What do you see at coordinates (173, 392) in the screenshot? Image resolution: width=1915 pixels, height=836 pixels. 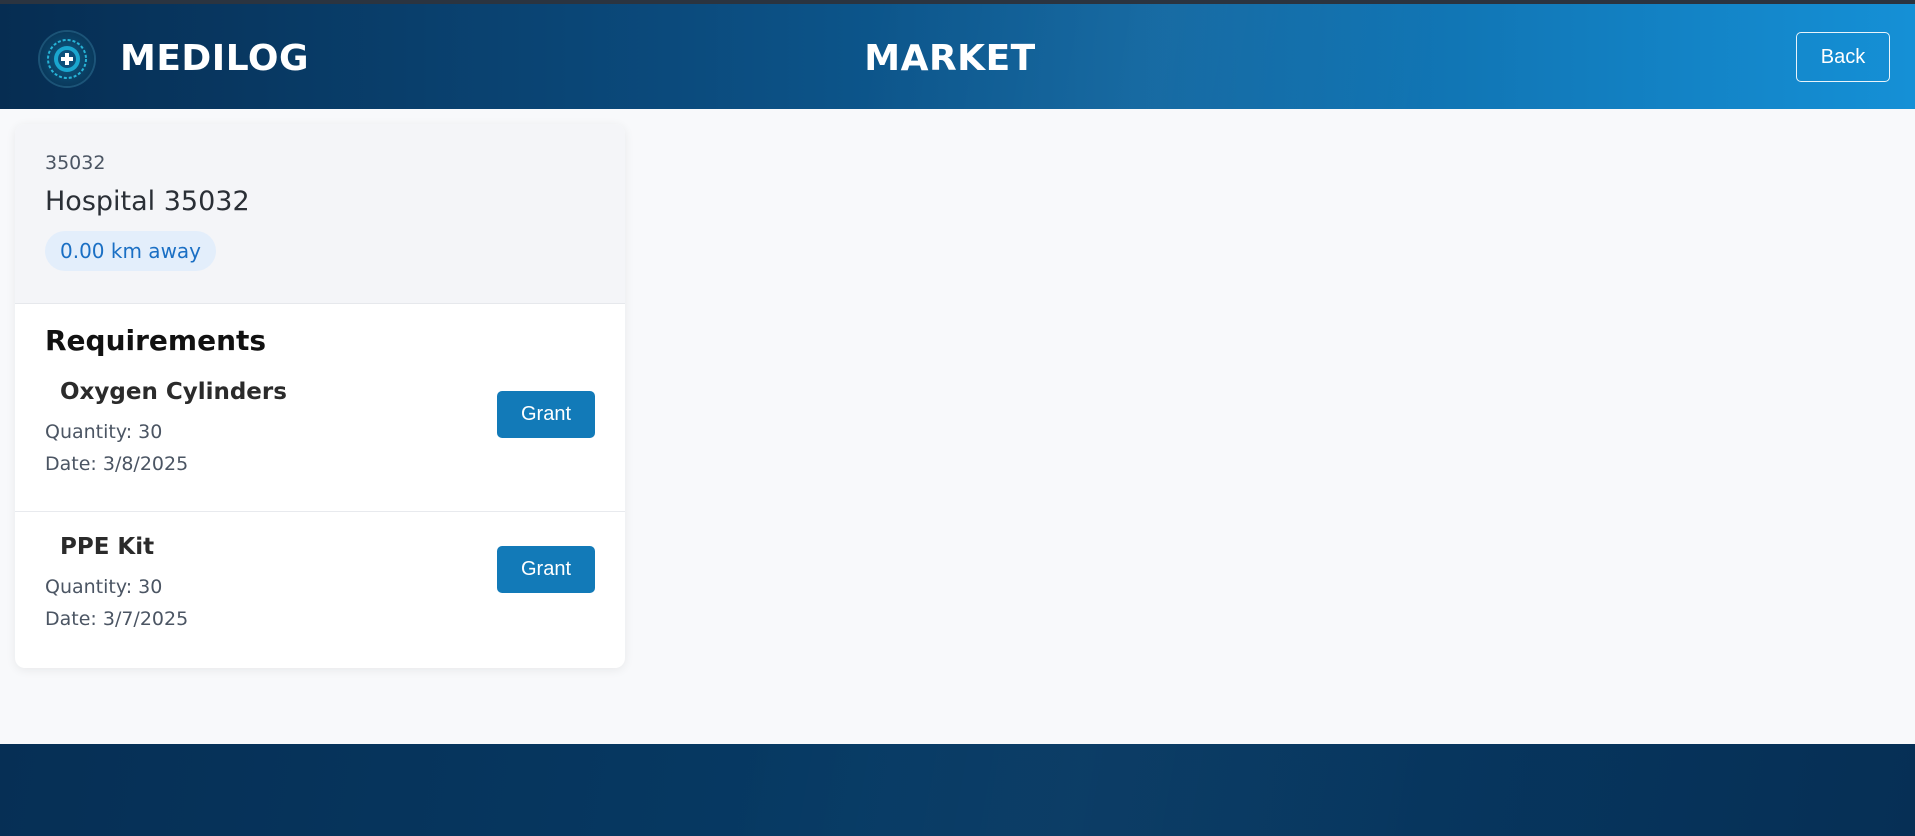 I see `requirement-name: Oxygen Cylinders` at bounding box center [173, 392].